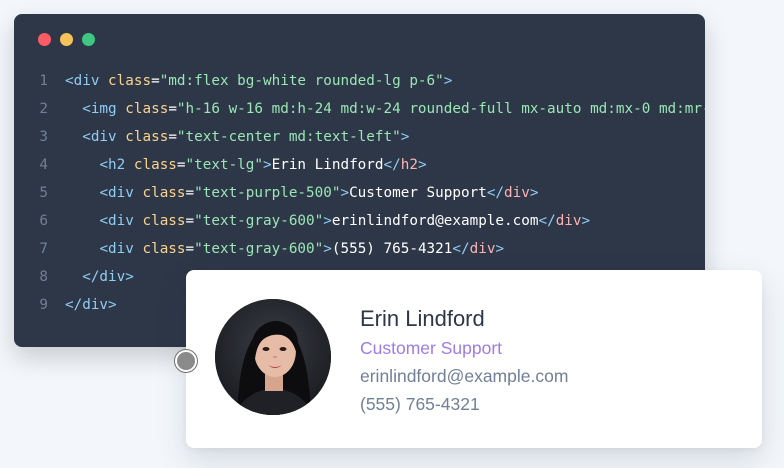  I want to click on code-line: 3 <div class="text-center md:text-left">, so click(359, 137).